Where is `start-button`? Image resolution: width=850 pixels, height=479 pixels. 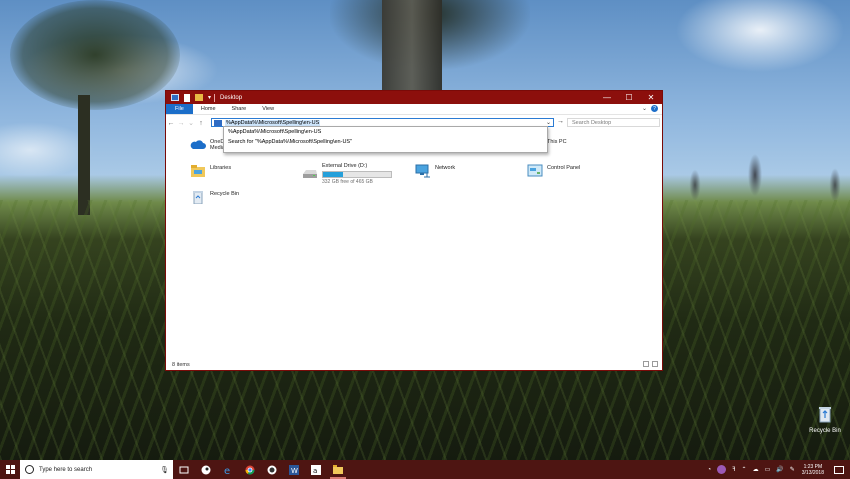
start-button is located at coordinates (10, 469).